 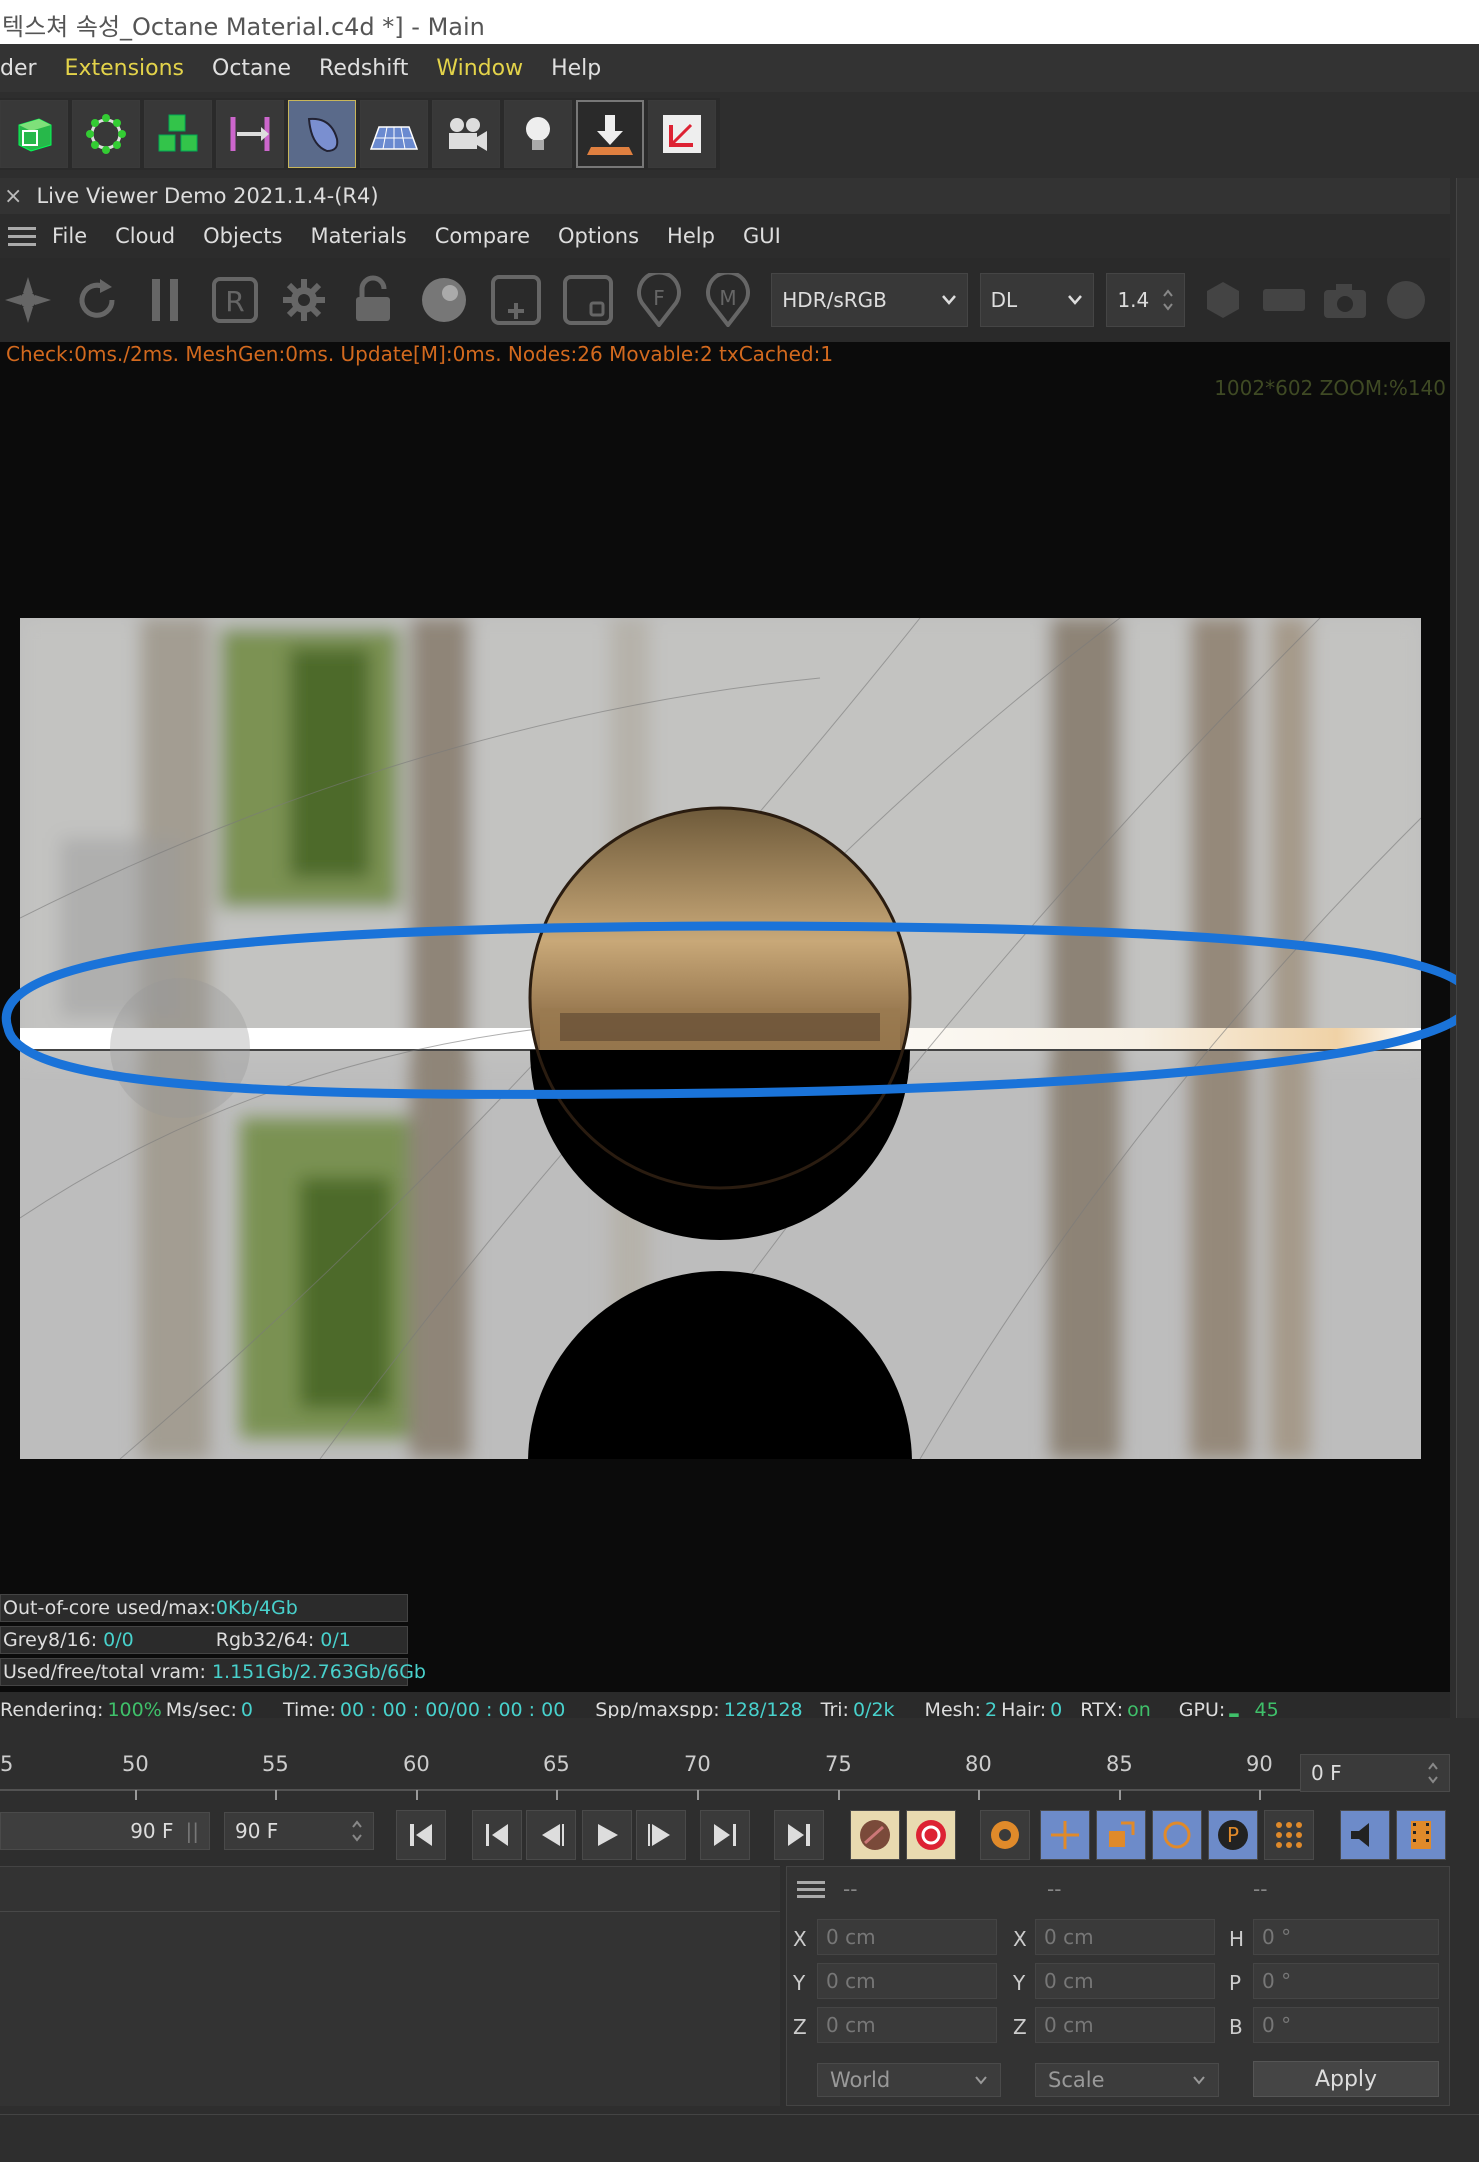 What do you see at coordinates (124, 68) in the screenshot?
I see `menu-item-extensions: Extensions` at bounding box center [124, 68].